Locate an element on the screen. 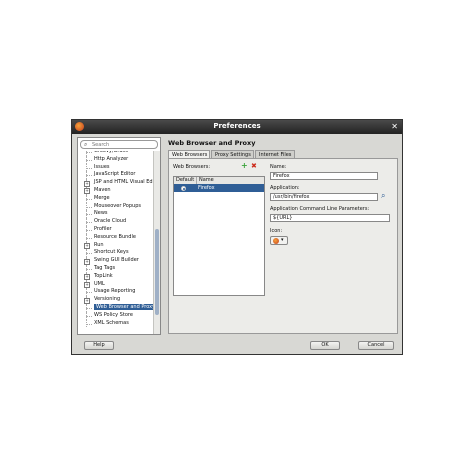  icon-label: Icon: is located at coordinates (276, 231).